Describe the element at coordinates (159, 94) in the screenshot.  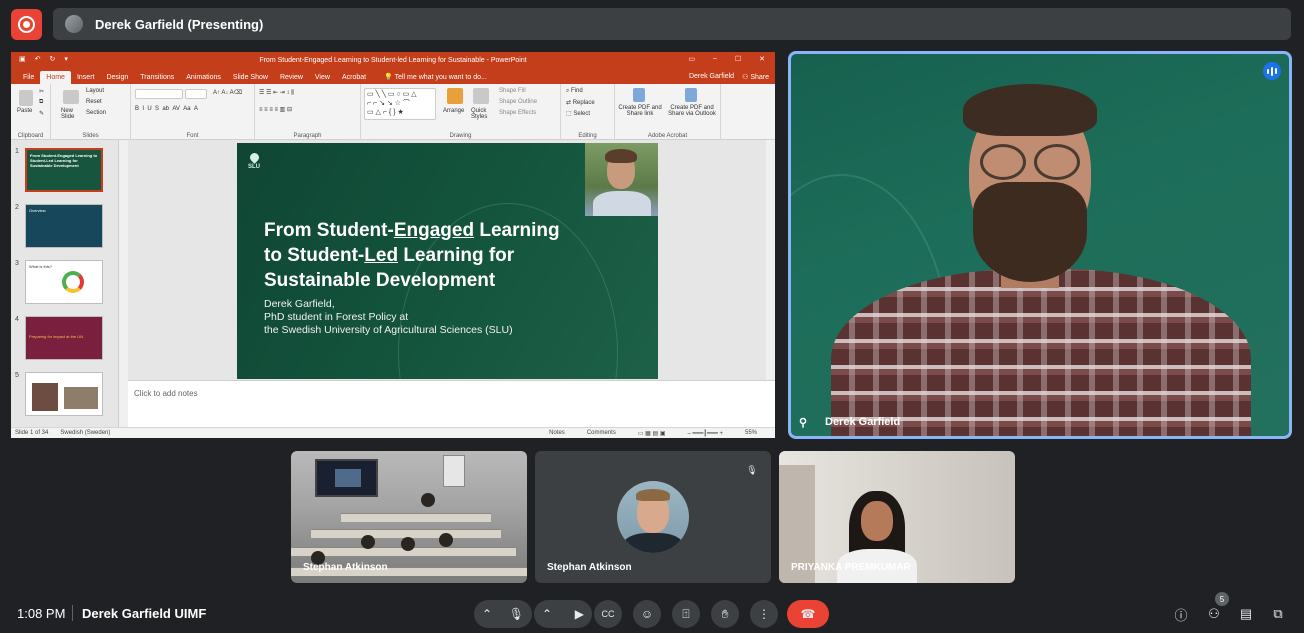
I see `font-name-field` at that location.